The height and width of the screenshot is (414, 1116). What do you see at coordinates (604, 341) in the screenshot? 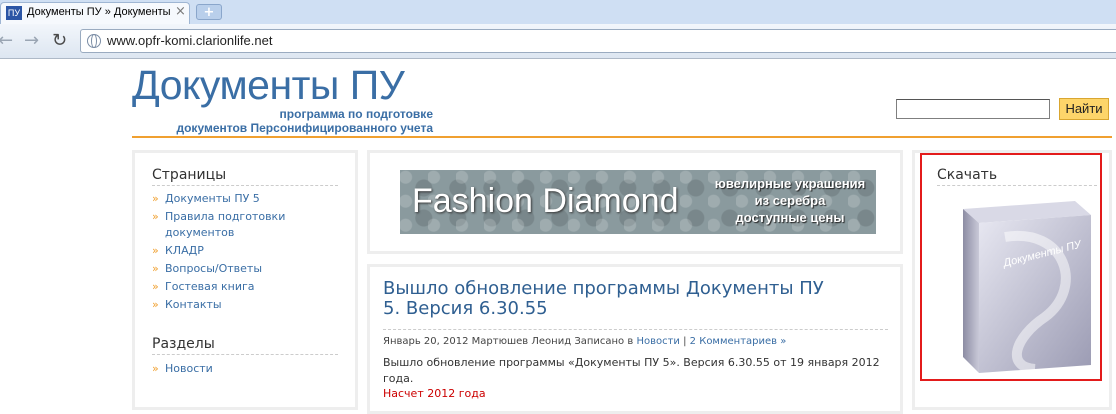
I see `post-filed-in: Записано в` at bounding box center [604, 341].